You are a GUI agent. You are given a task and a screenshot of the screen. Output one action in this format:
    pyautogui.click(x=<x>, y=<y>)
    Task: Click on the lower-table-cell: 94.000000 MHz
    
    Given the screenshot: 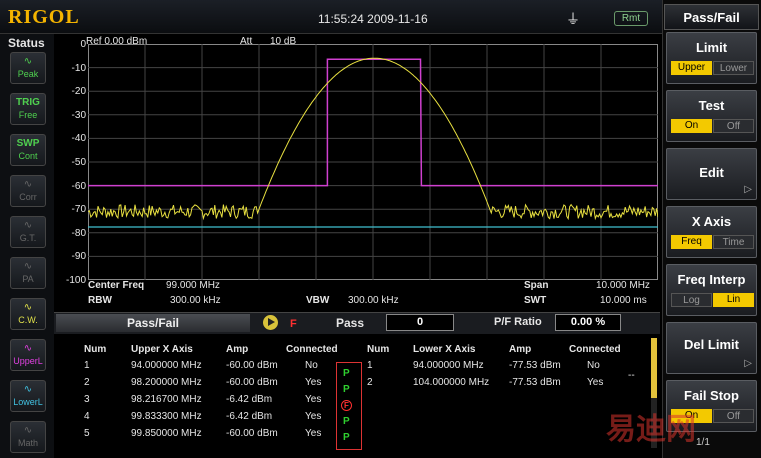 What is the action you would take?
    pyautogui.click(x=448, y=365)
    